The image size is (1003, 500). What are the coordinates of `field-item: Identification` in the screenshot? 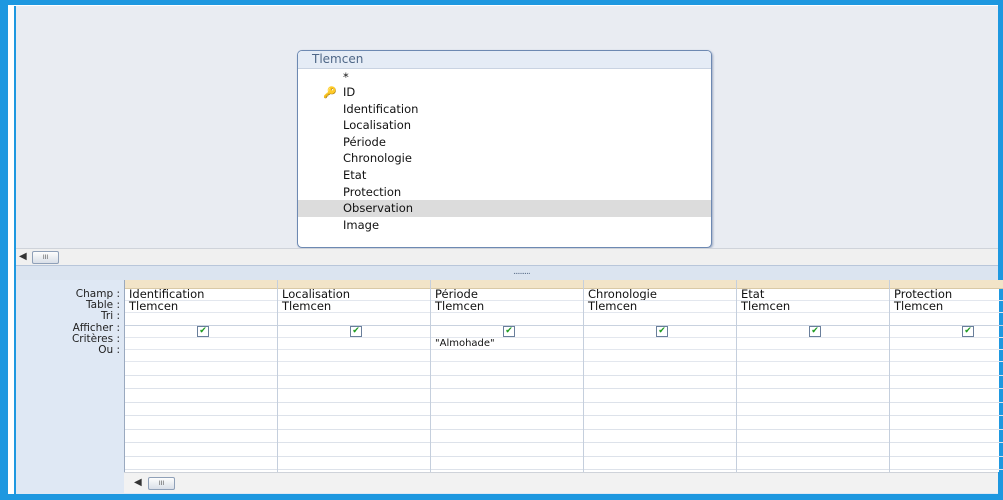 It's located at (504, 109).